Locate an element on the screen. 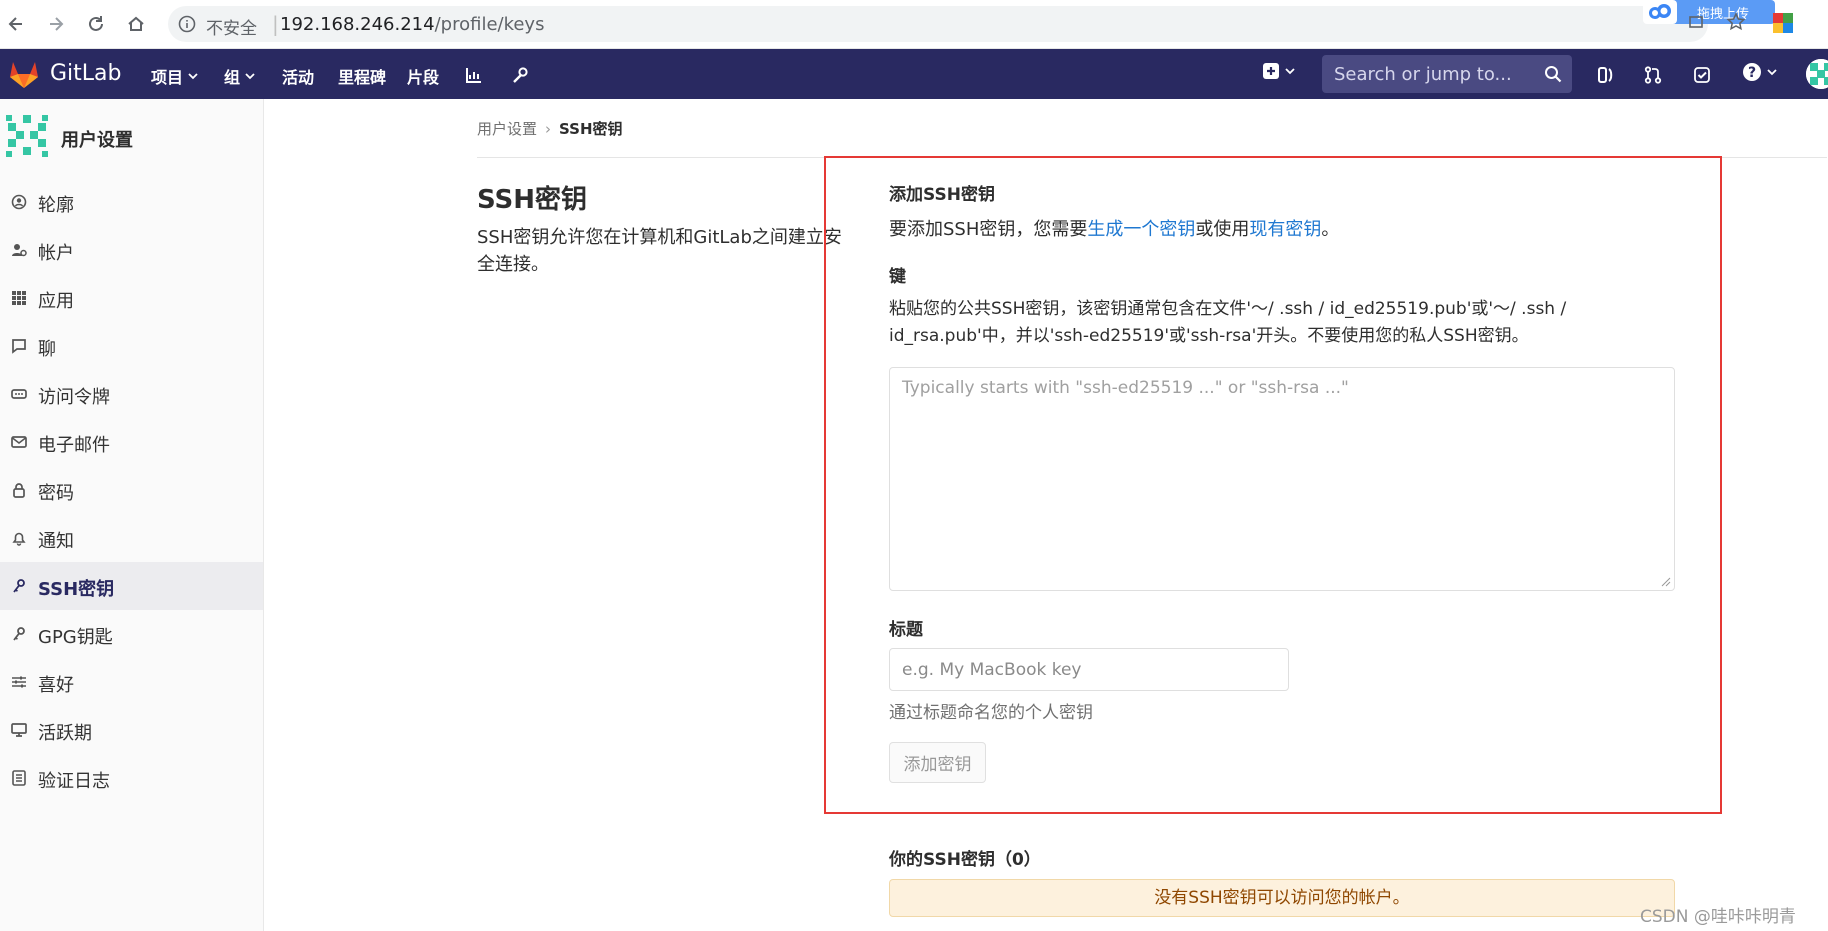  cloud-icon is located at coordinates (1660, 12).